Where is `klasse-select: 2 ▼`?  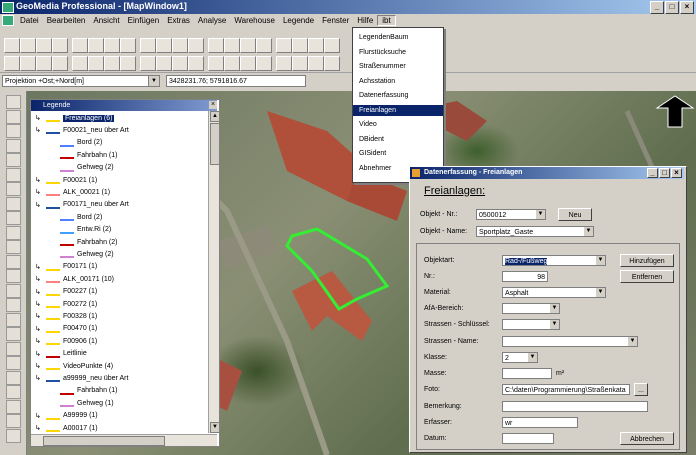 klasse-select: 2 ▼ is located at coordinates (520, 357).